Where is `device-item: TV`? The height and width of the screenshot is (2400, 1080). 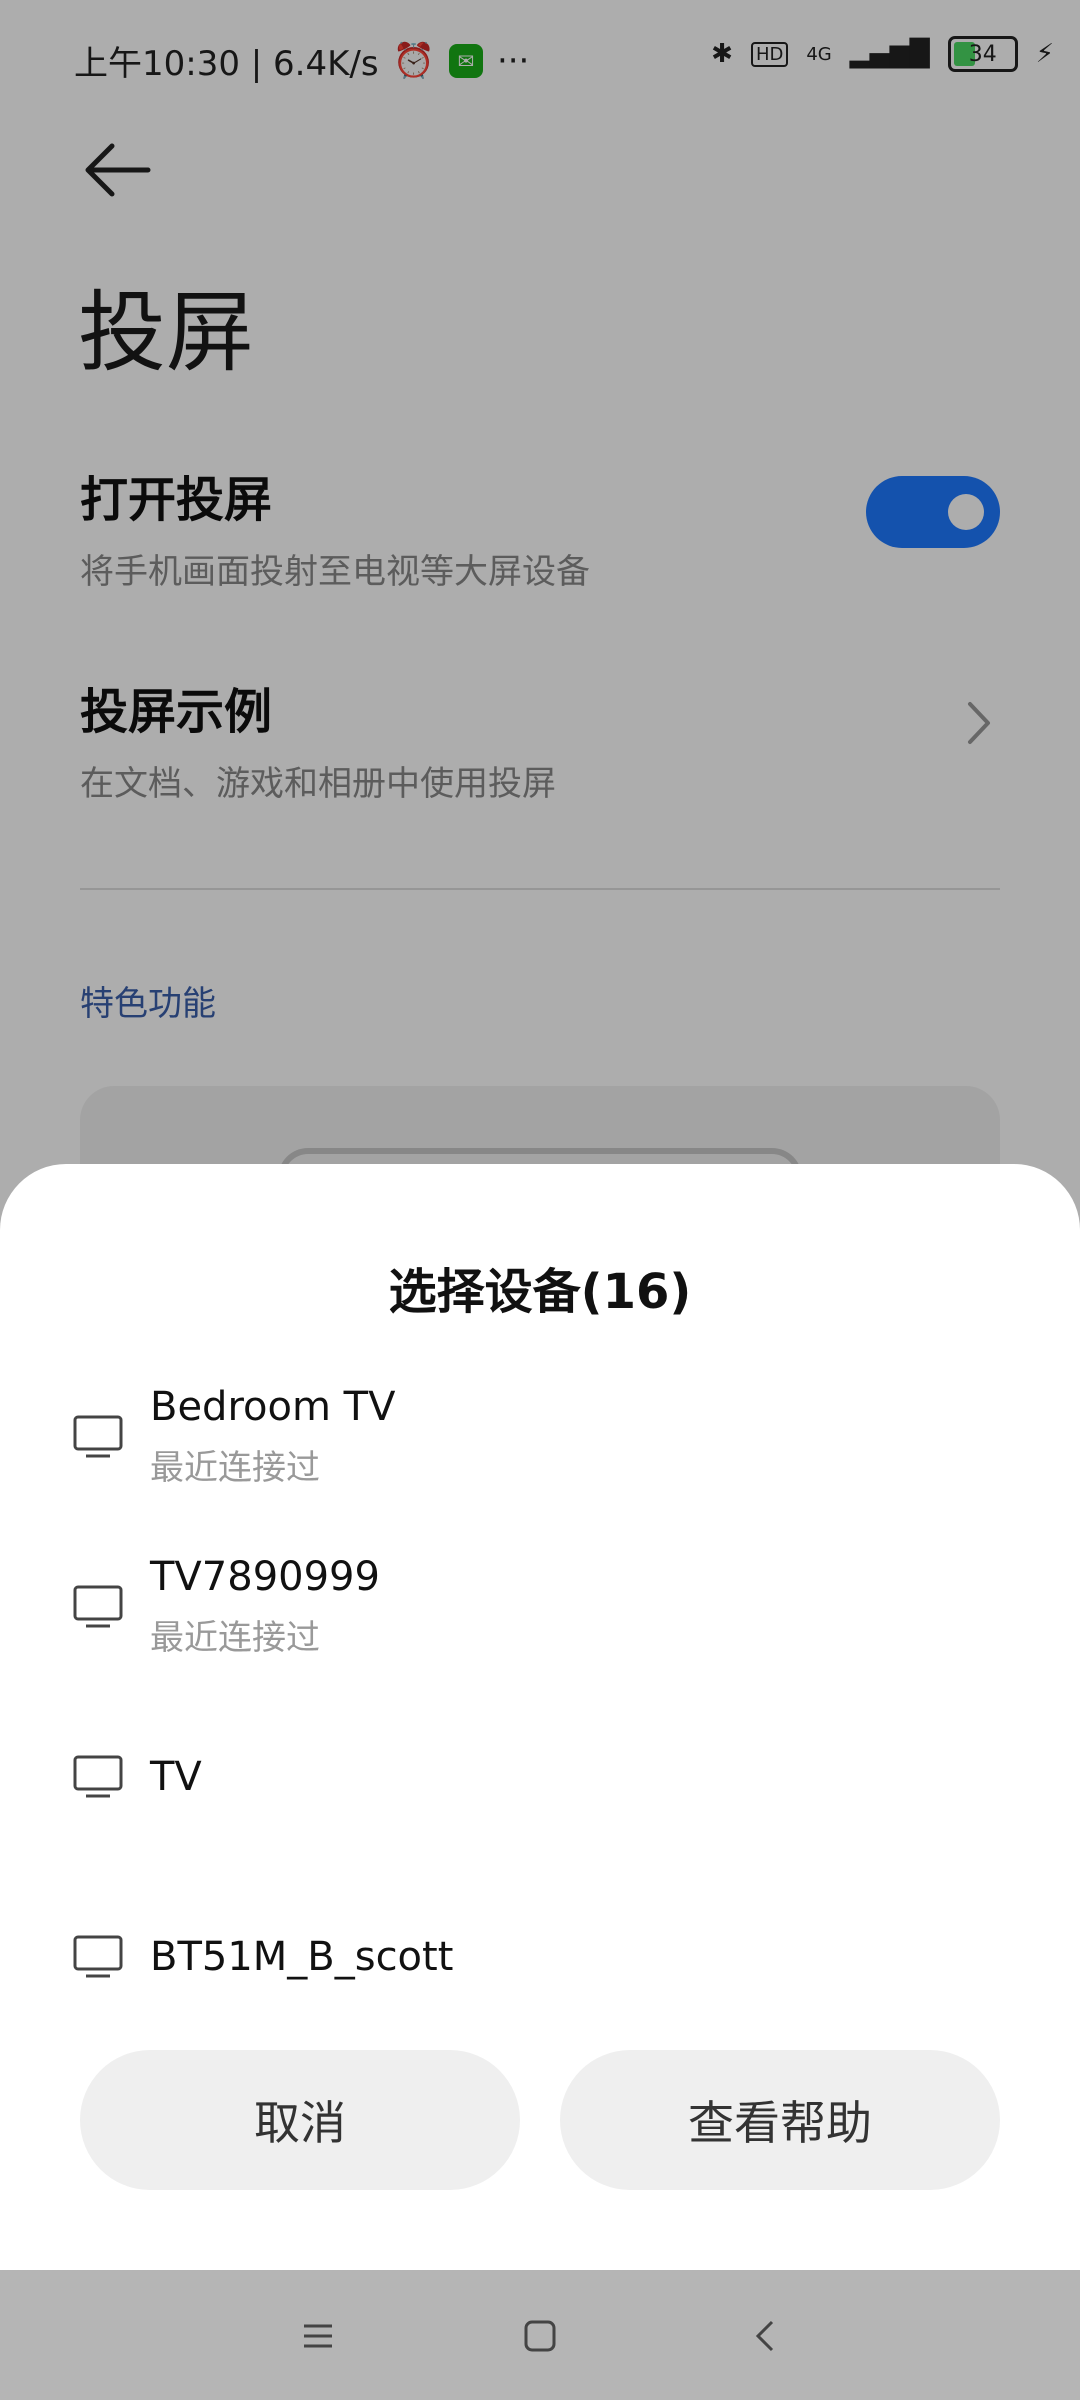 device-item: TV is located at coordinates (540, 1789).